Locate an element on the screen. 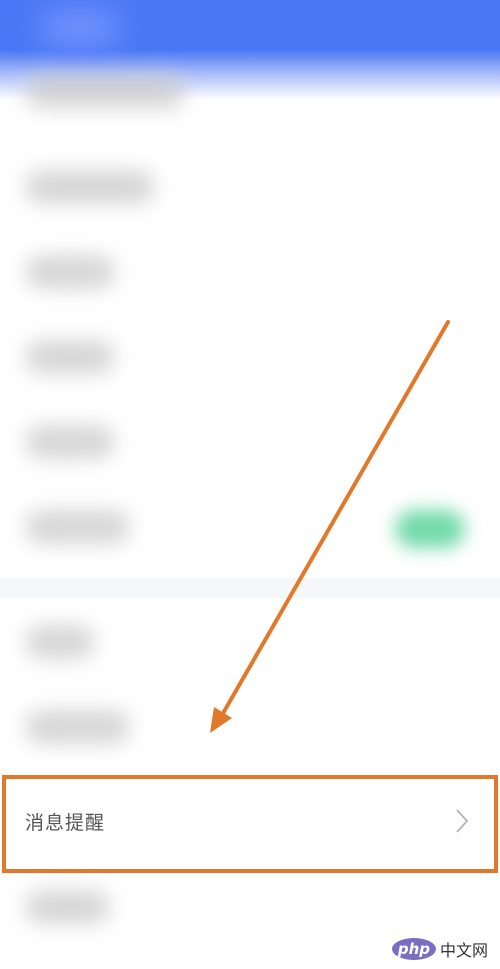 The width and height of the screenshot is (500, 969). site-watermark: php 中文网 is located at coordinates (439, 949).